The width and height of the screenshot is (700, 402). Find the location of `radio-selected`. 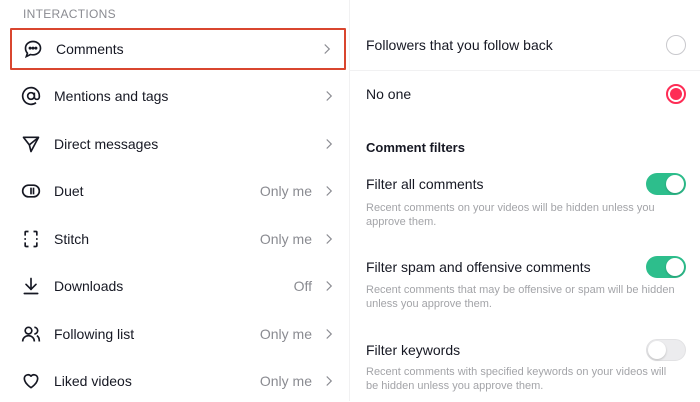

radio-selected is located at coordinates (676, 94).